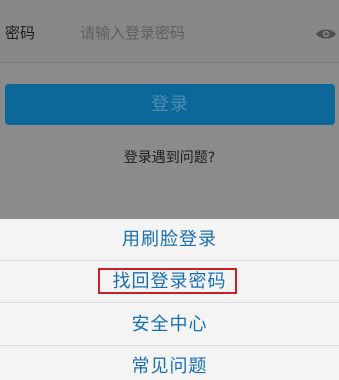 Image resolution: width=339 pixels, height=380 pixels. I want to click on password-input, so click(192, 33).